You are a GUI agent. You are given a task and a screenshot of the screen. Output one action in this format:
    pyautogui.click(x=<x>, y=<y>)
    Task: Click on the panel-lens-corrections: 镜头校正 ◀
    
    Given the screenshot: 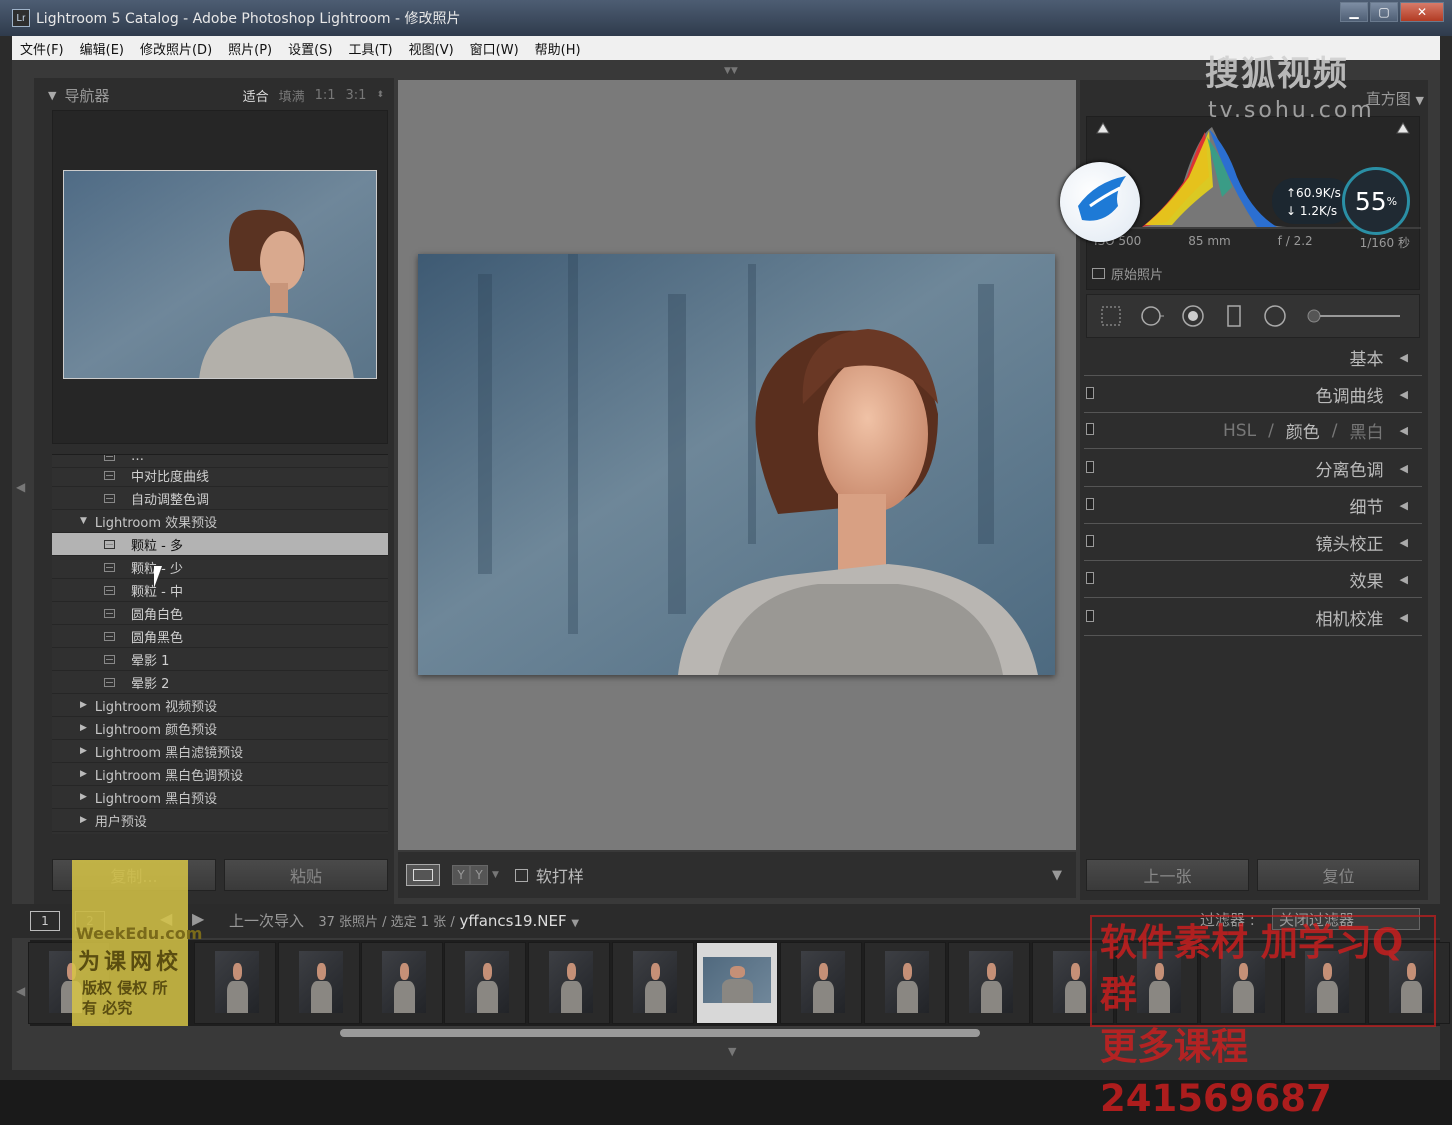 What is the action you would take?
    pyautogui.click(x=1253, y=543)
    